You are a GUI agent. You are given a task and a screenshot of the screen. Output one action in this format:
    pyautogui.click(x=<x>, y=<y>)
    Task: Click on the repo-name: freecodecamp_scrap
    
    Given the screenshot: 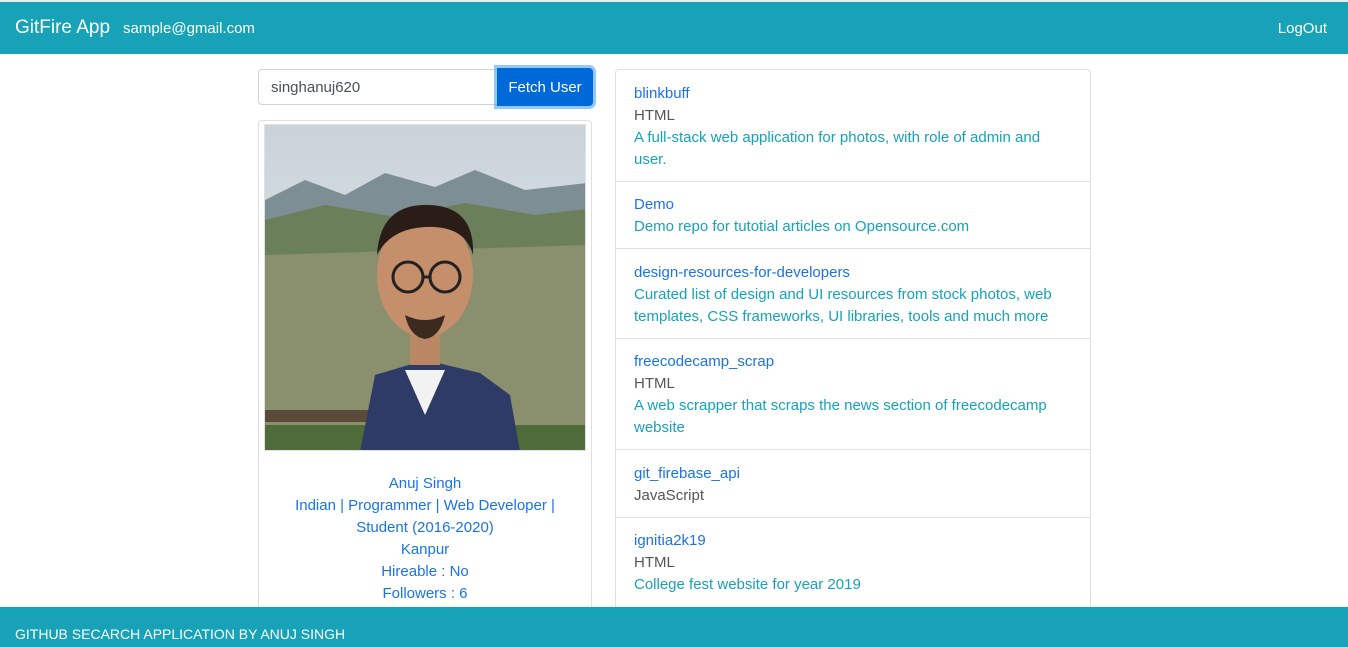 What is the action you would take?
    pyautogui.click(x=853, y=362)
    